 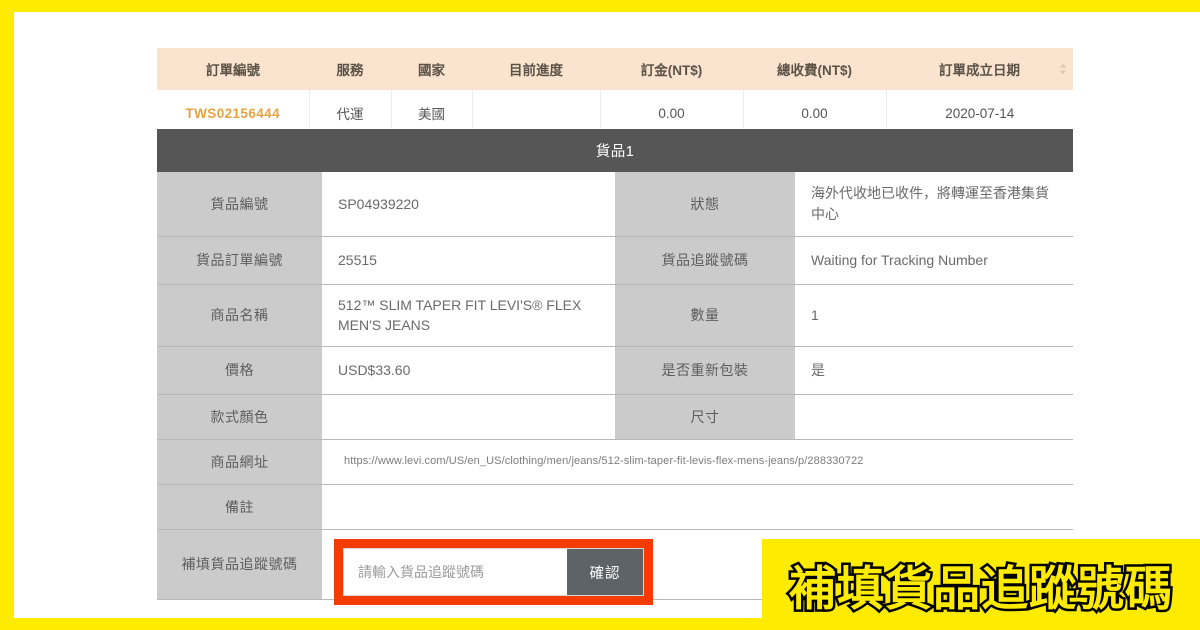 I want to click on label-product-name: 商品名稱, so click(x=239, y=315).